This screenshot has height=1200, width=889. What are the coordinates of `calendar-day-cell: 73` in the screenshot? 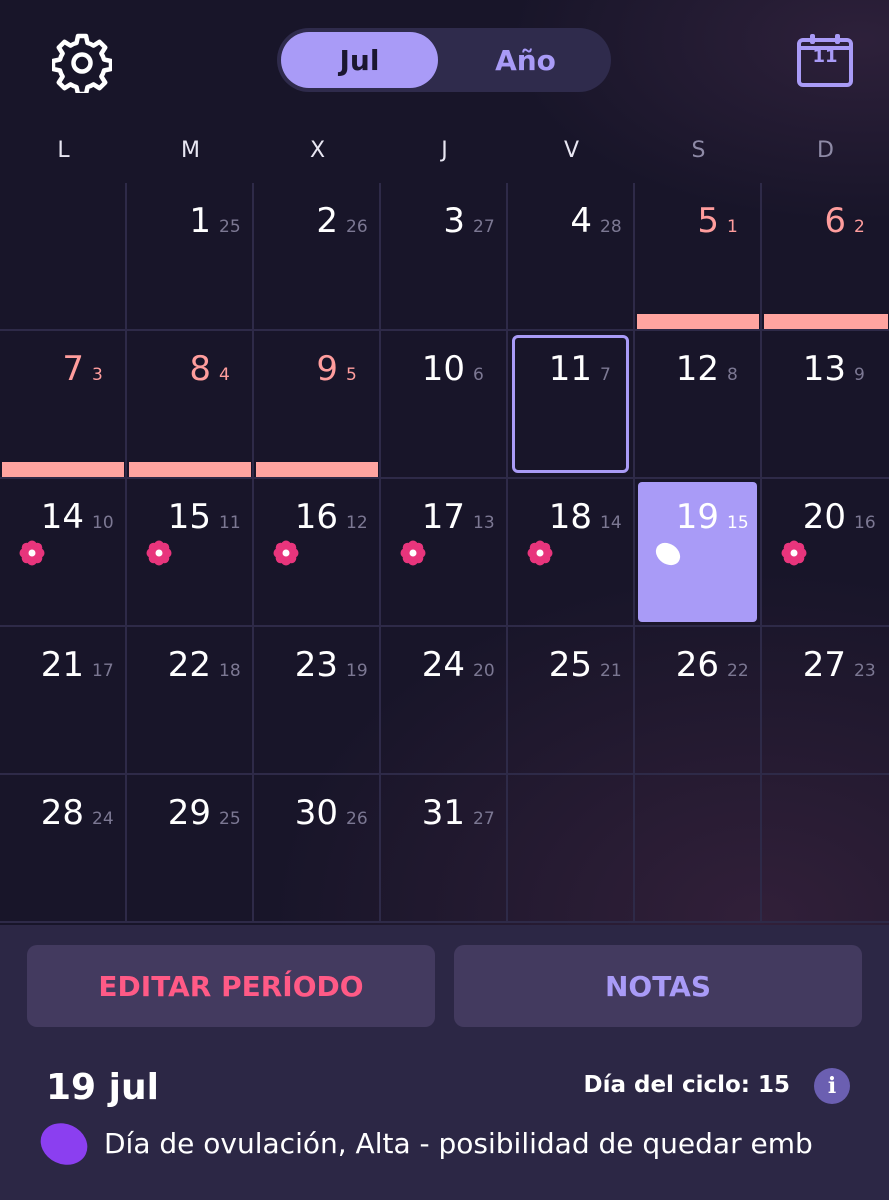 It's located at (63, 405).